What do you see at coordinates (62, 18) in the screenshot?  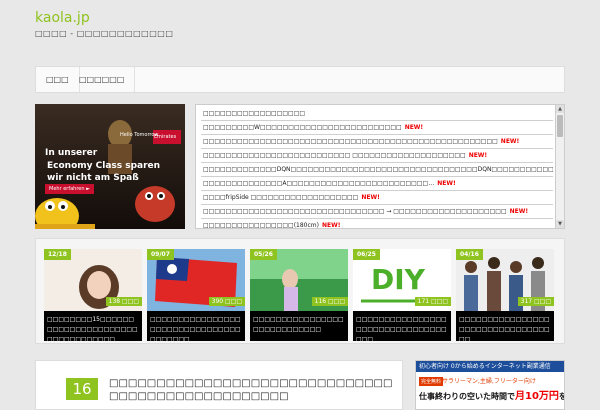 I see `site-title: kaola.jp` at bounding box center [62, 18].